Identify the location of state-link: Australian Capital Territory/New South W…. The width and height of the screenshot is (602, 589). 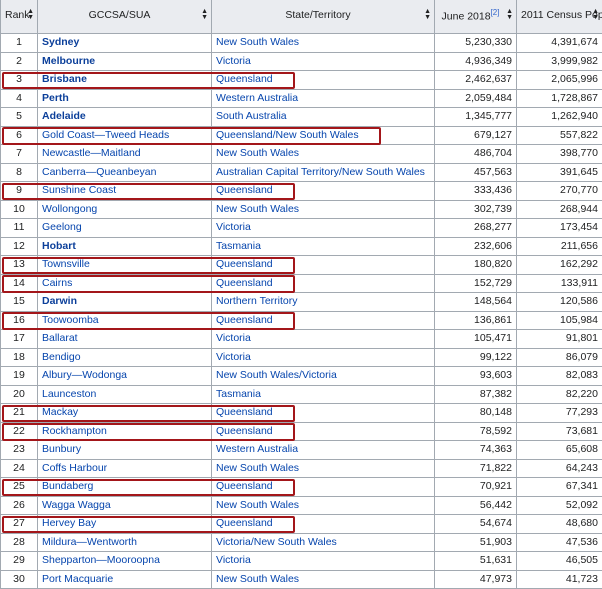
(323, 172).